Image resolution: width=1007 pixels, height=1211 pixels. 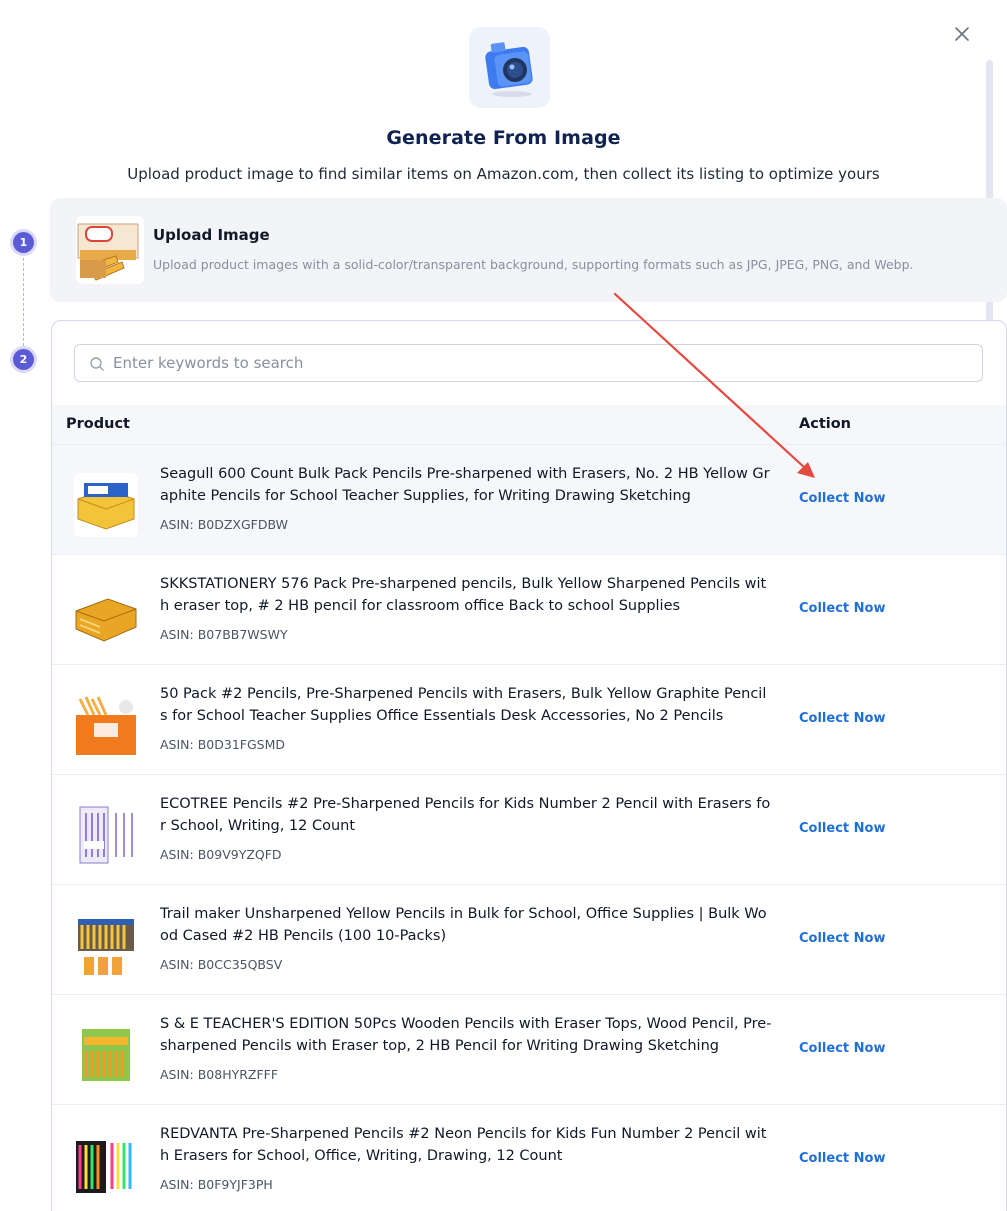 What do you see at coordinates (543, 363) in the screenshot?
I see `search-input` at bounding box center [543, 363].